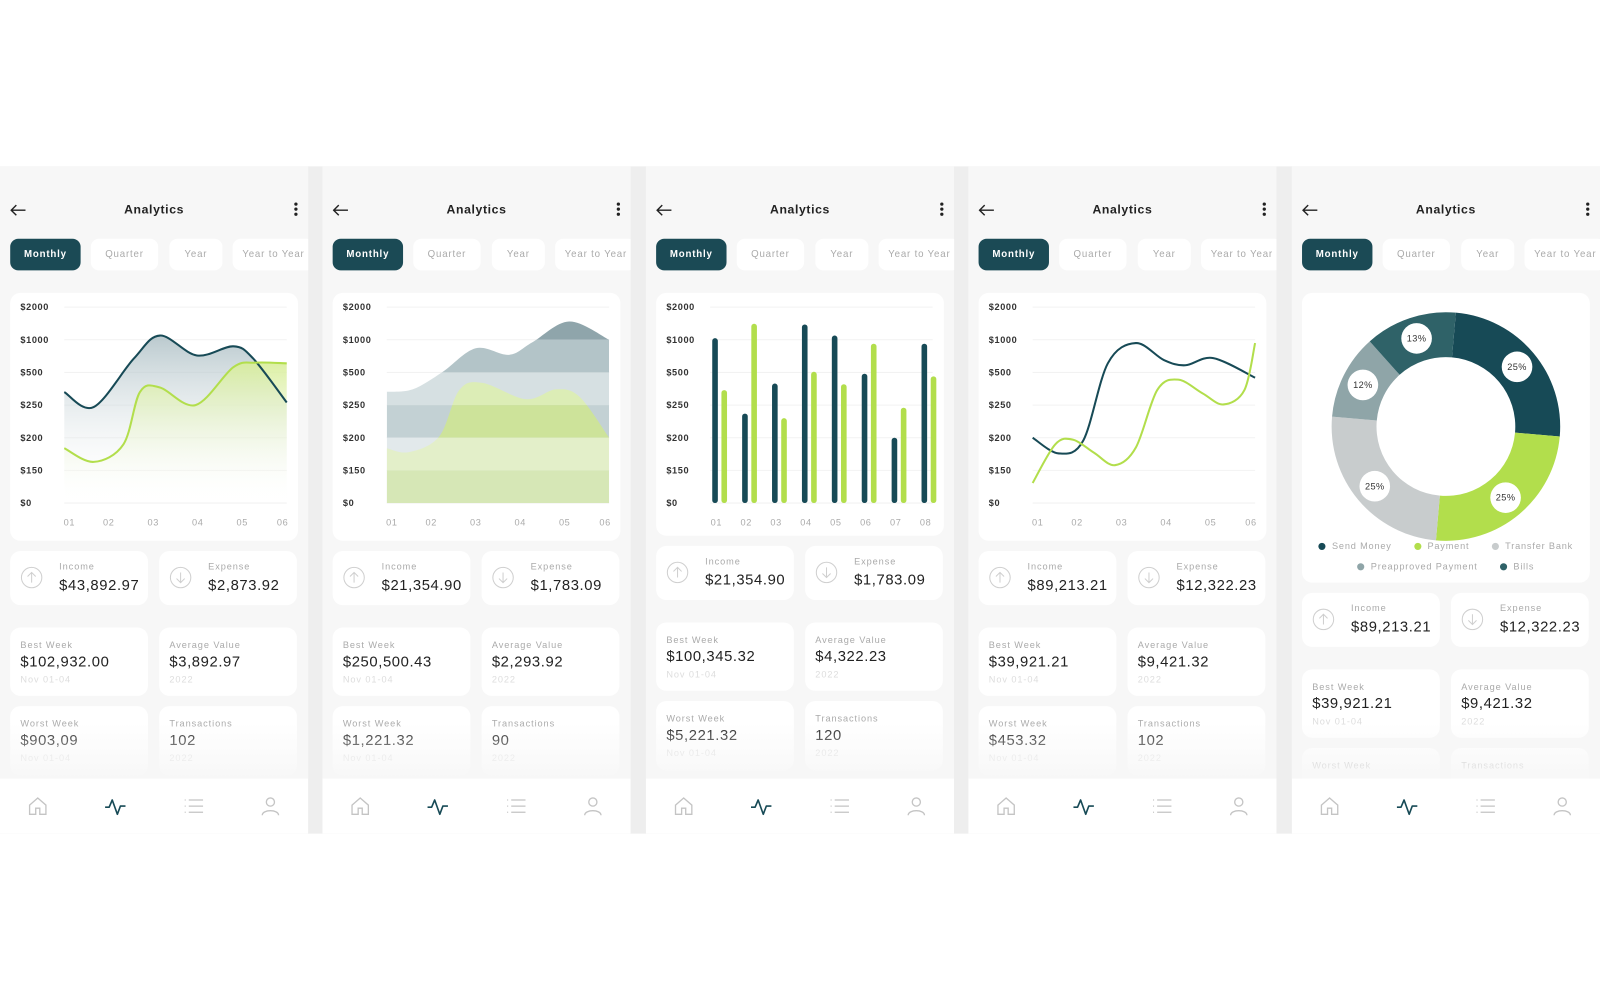 This screenshot has height=1000, width=1600. I want to click on scroll-fade, so click(154, 750).